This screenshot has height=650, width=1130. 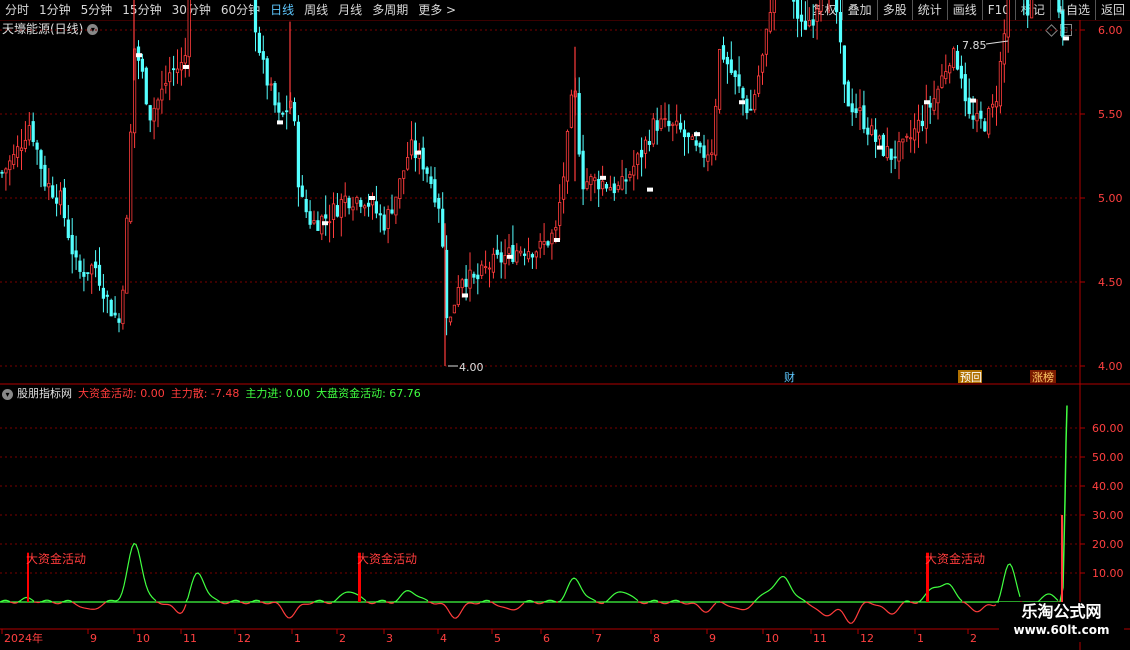 I want to click on time-tick-label: 7, so click(x=598, y=638).